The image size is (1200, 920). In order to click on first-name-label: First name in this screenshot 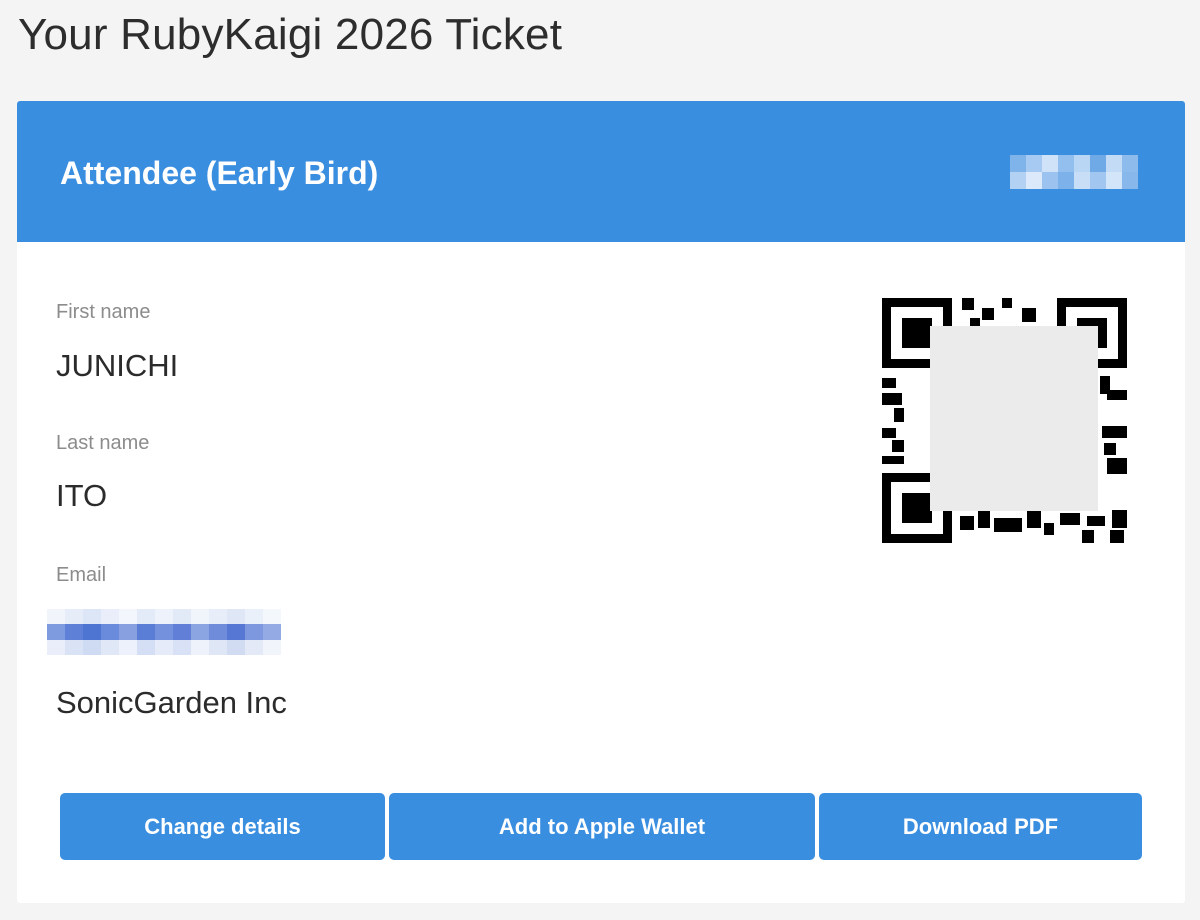, I will do `click(103, 312)`.